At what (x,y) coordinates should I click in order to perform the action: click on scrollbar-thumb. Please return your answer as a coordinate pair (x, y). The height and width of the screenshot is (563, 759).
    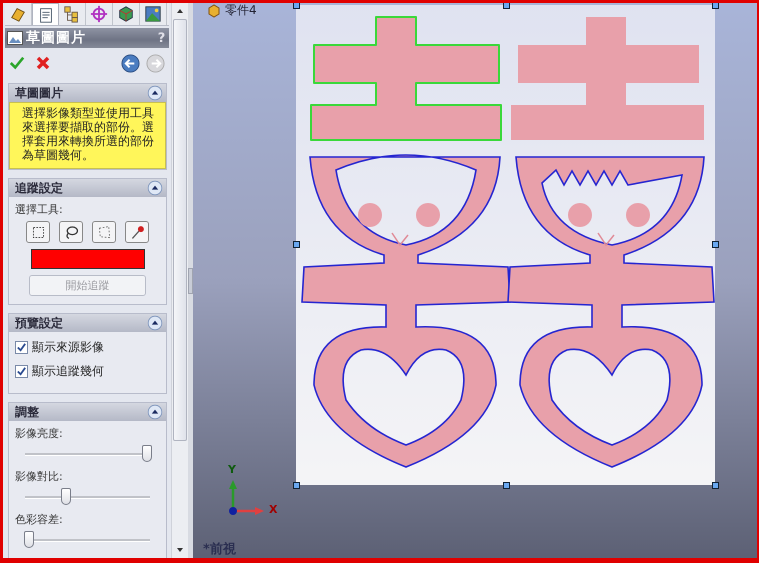
    Looking at the image, I should click on (180, 230).